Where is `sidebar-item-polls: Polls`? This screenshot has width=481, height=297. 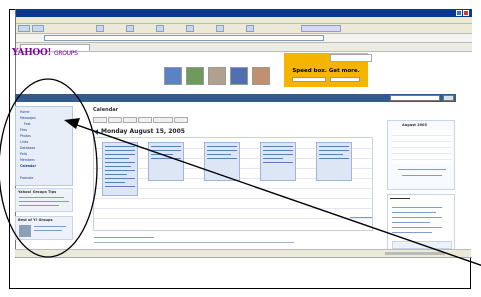
sidebar-item-polls: Polls is located at coordinates (23, 154).